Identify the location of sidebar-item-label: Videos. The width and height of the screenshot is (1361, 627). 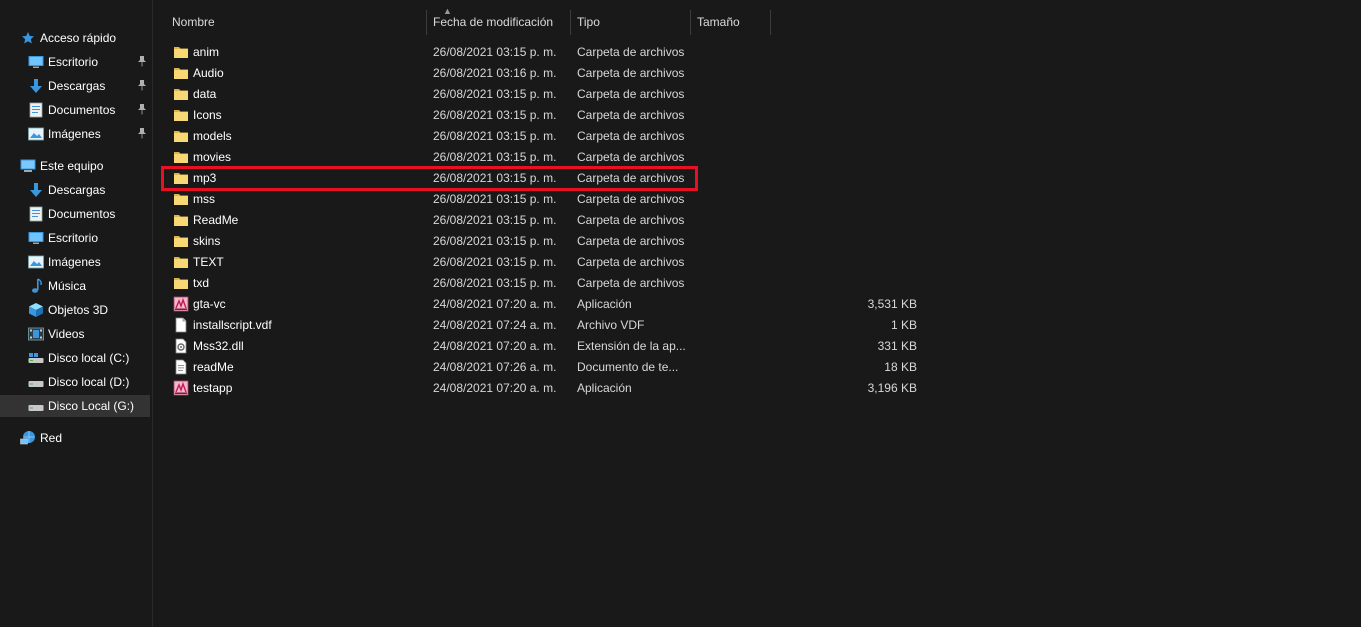
(66, 334).